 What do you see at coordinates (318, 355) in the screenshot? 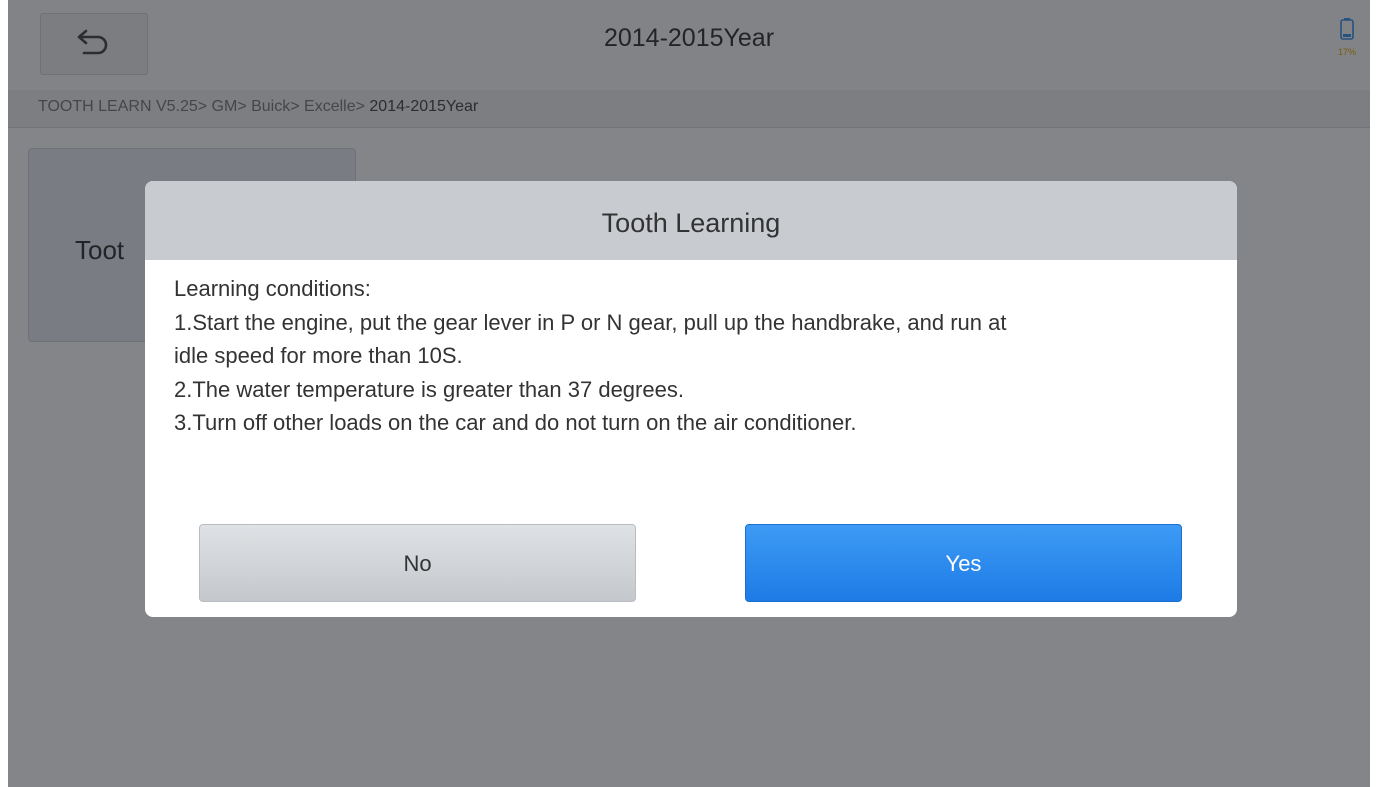
I see `message-line: idle speed for more than 10S.` at bounding box center [318, 355].